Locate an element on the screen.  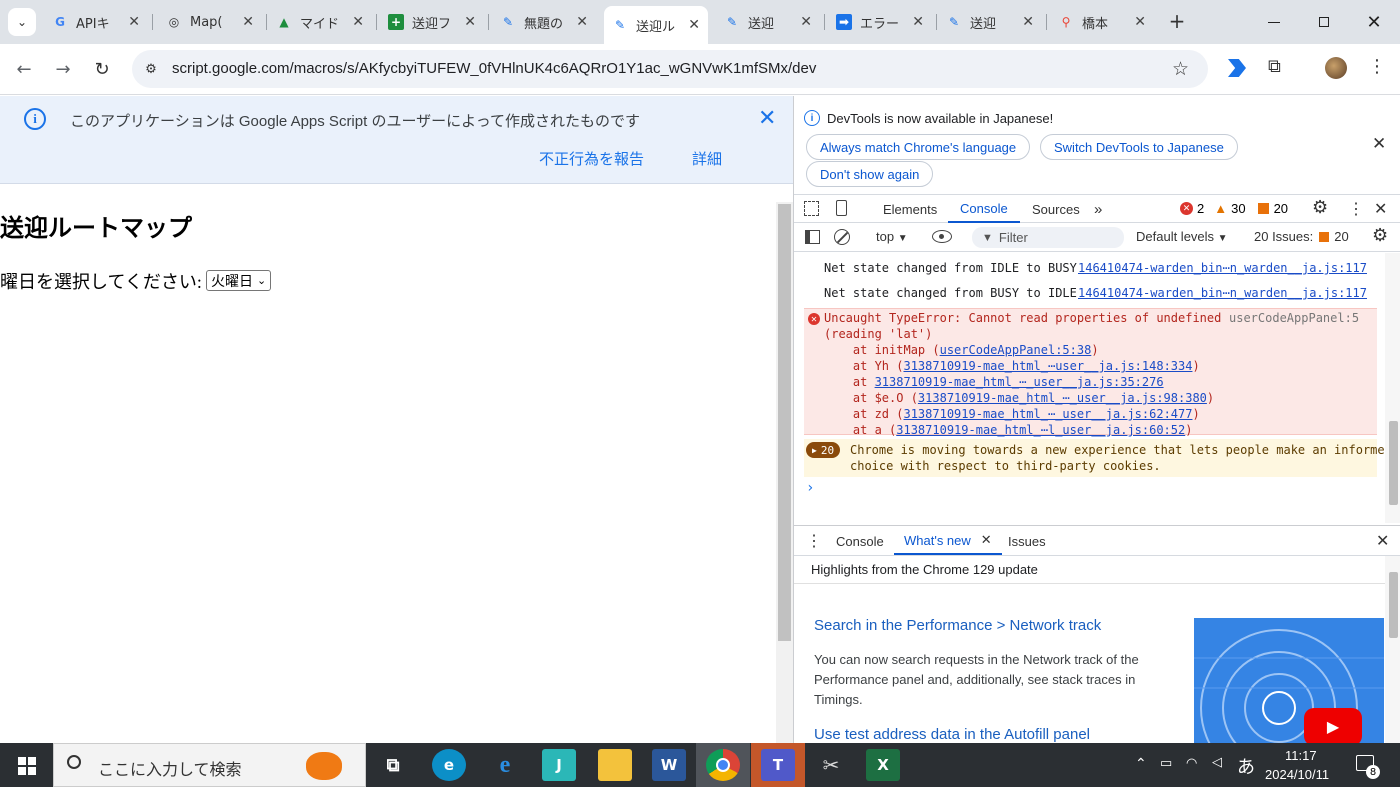
forward-button: → is located at coordinates (63, 69).